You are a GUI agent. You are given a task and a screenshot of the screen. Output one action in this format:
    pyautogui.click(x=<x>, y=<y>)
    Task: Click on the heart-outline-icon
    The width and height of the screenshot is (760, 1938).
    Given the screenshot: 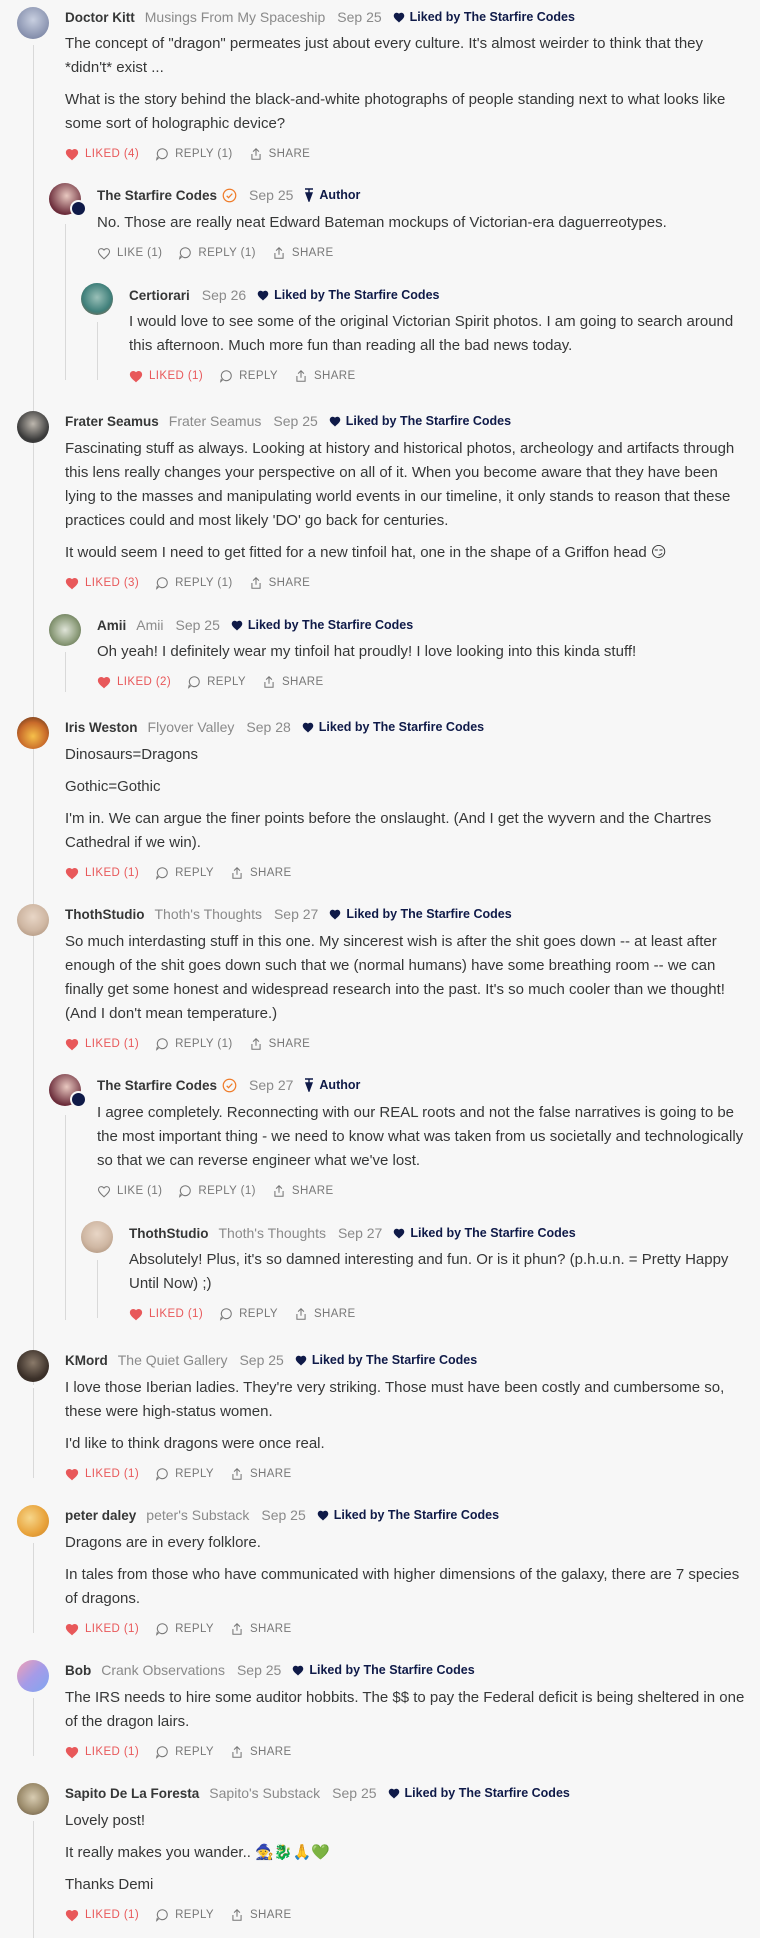 What is the action you would take?
    pyautogui.click(x=104, y=1191)
    